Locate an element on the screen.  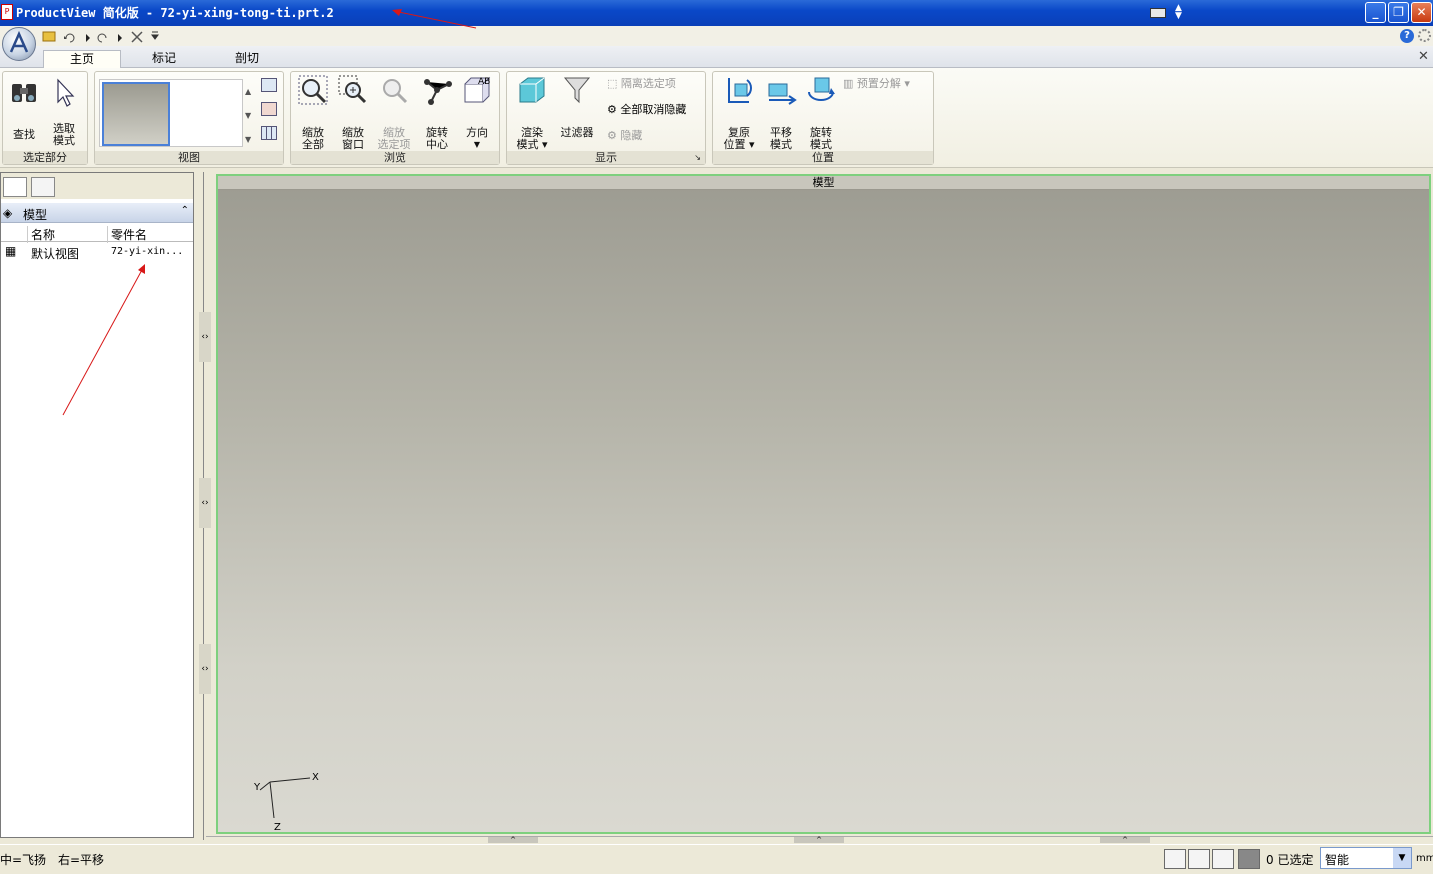
splitter-grip-1: ‹› is located at coordinates (205, 337).